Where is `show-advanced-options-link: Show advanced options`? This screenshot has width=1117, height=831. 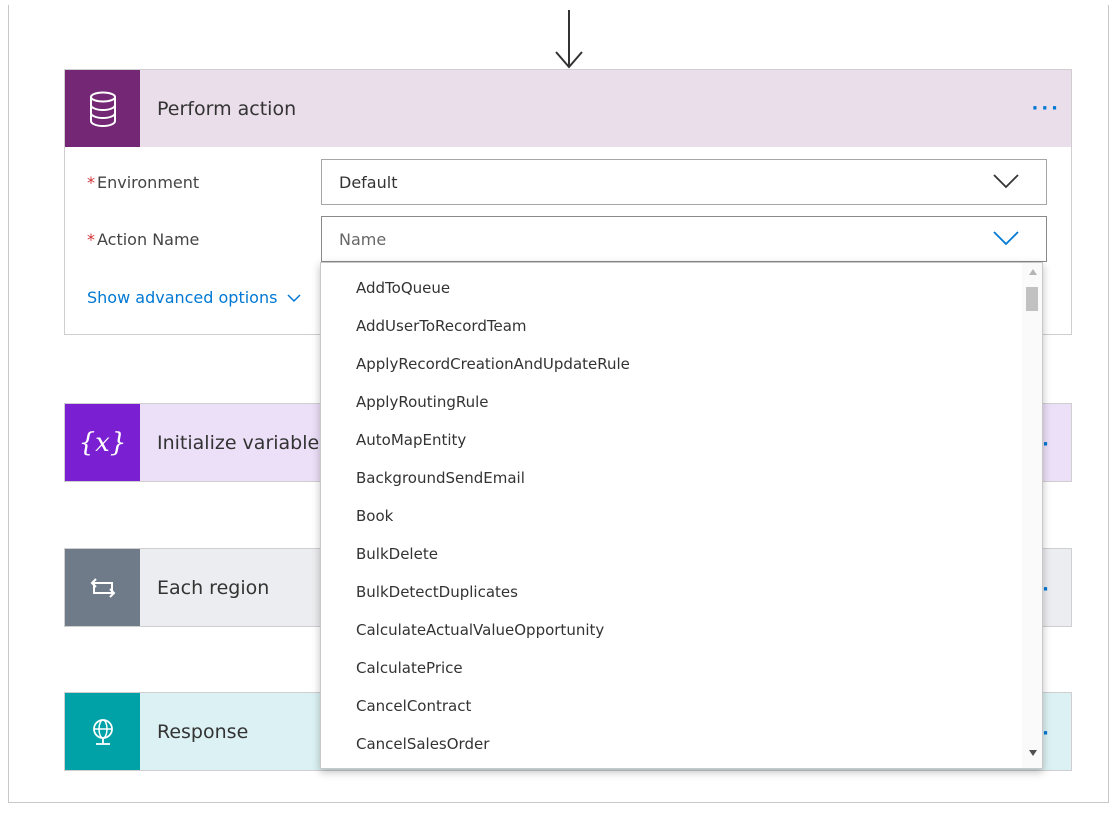 show-advanced-options-link: Show advanced options is located at coordinates (194, 297).